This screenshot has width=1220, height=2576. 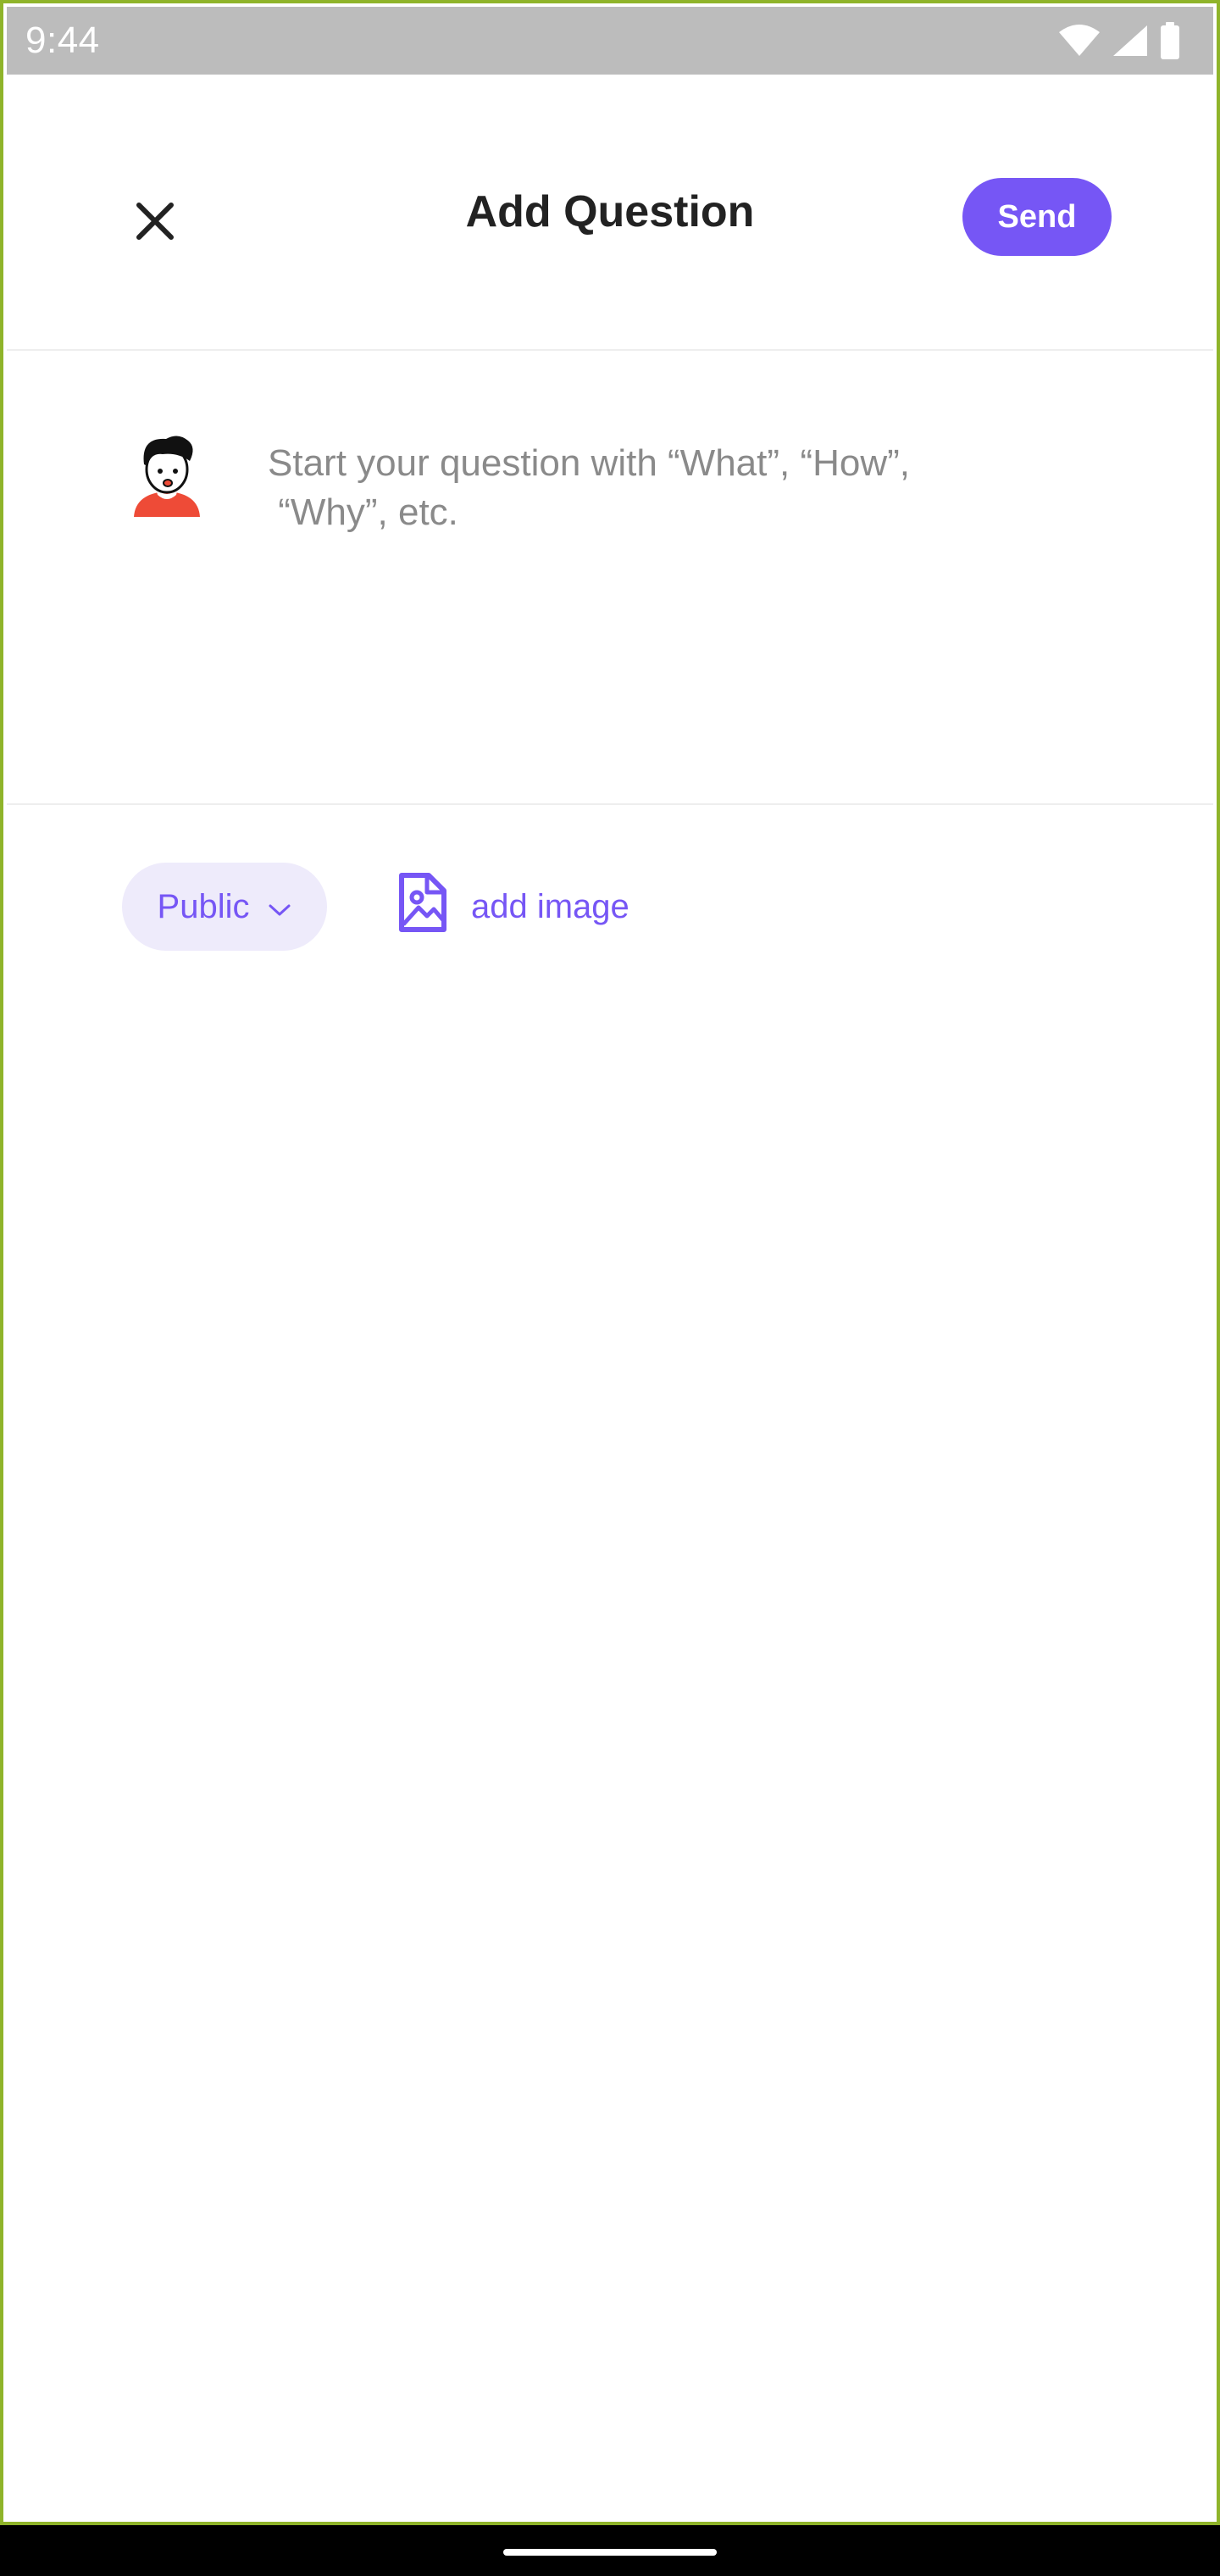 I want to click on add-image-label: add image, so click(x=550, y=906).